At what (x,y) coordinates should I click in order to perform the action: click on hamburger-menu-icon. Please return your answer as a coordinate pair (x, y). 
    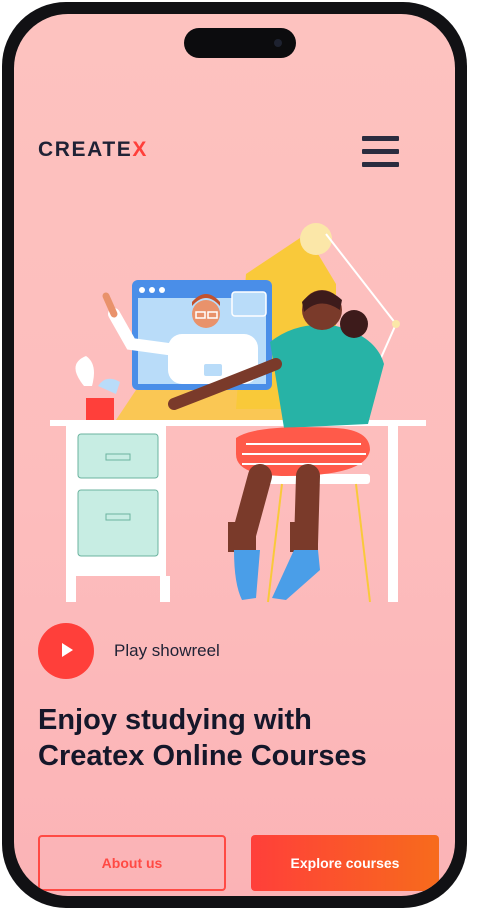
    Looking at the image, I should click on (380, 152).